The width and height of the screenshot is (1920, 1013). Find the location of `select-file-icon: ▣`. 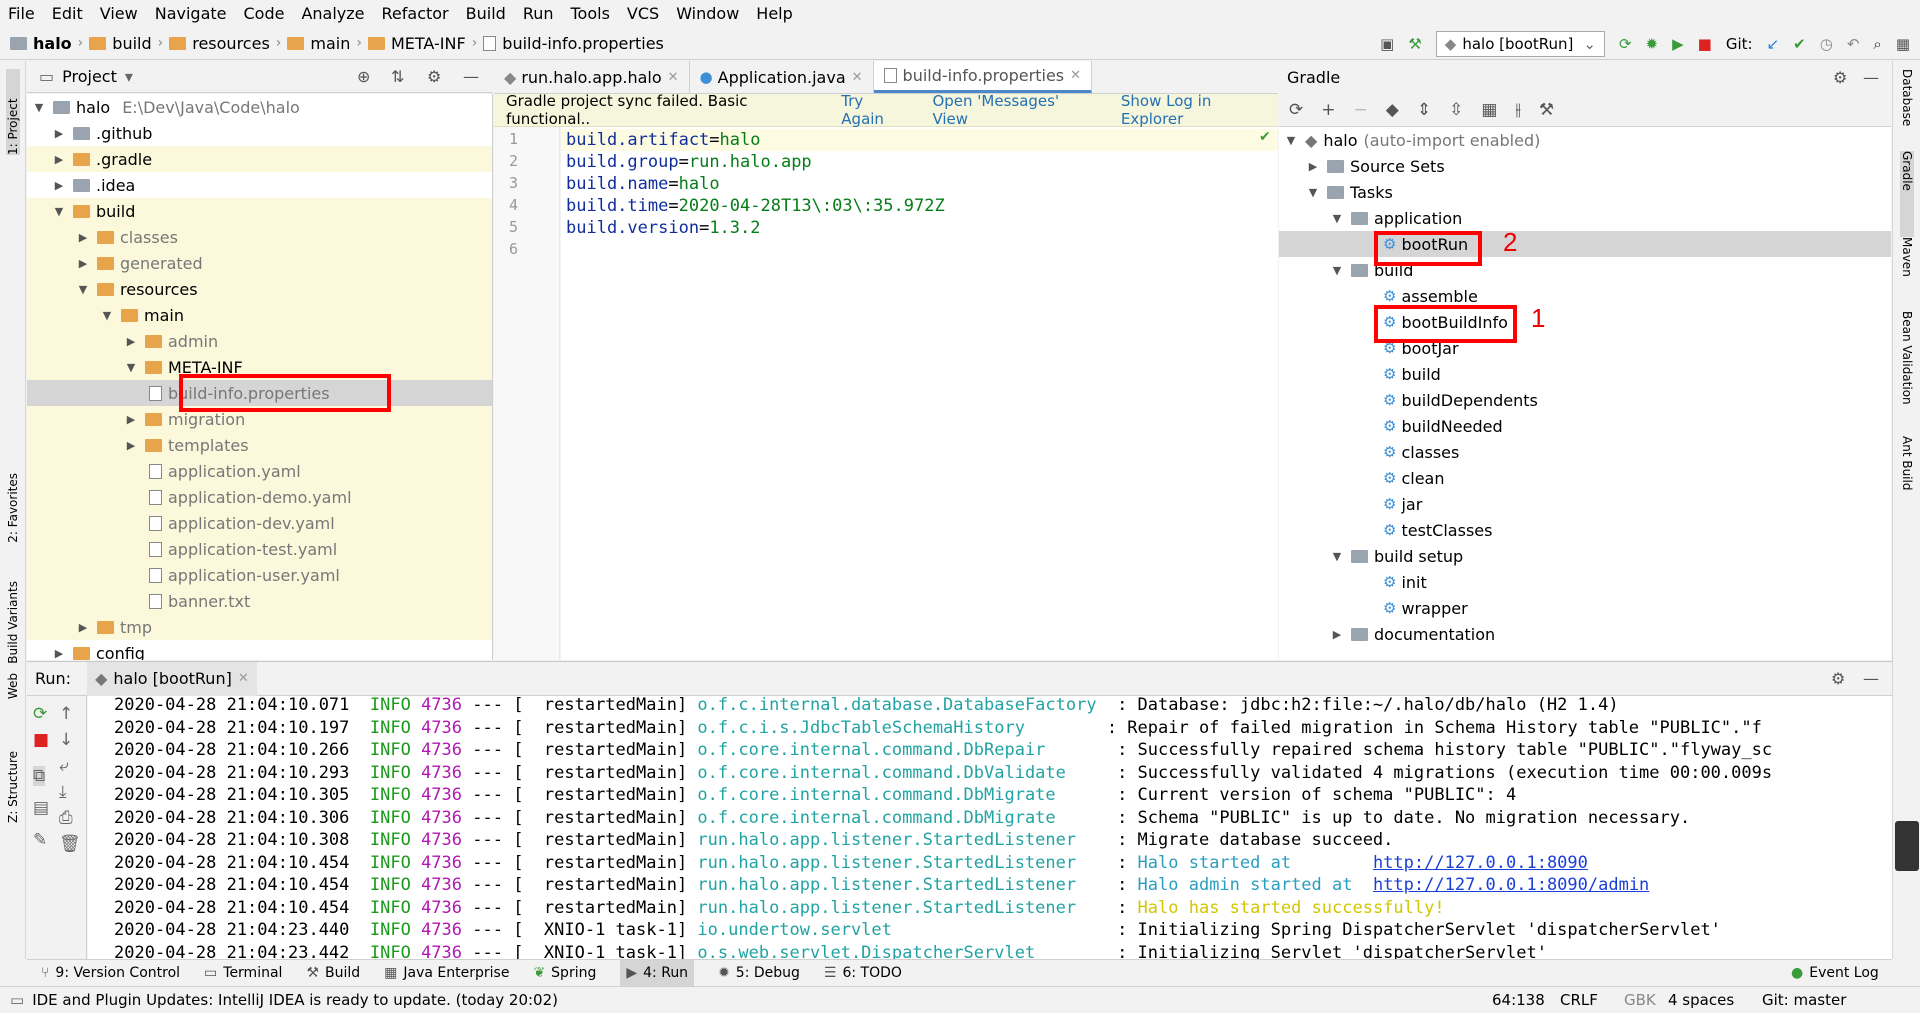

select-file-icon: ▣ is located at coordinates (1387, 44).